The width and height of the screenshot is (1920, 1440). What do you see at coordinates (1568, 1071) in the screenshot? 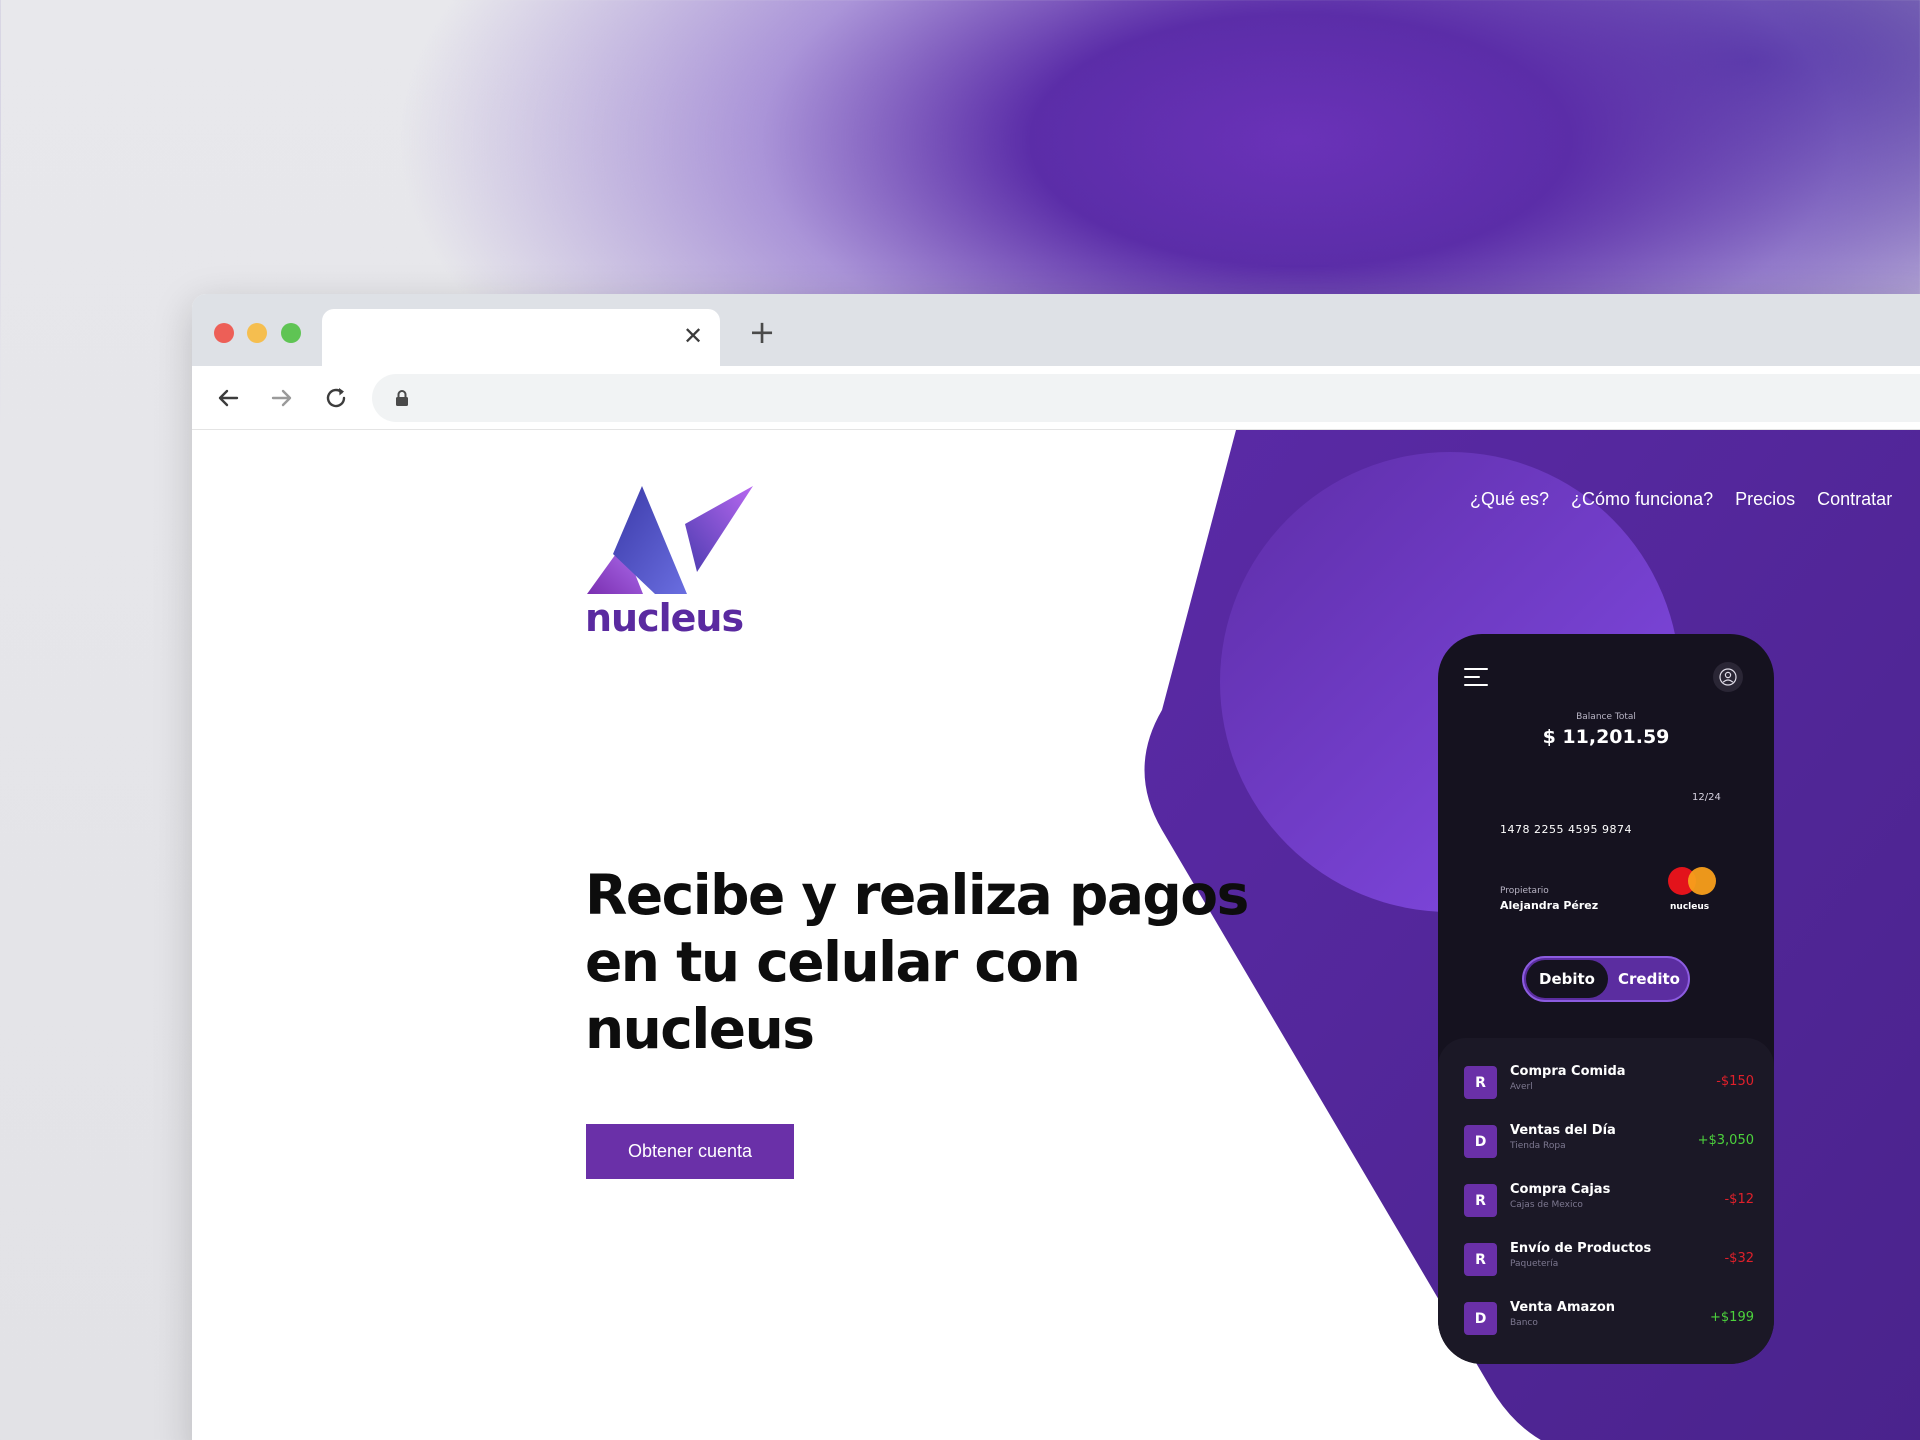
I see `transaction-title: Compra Comida` at bounding box center [1568, 1071].